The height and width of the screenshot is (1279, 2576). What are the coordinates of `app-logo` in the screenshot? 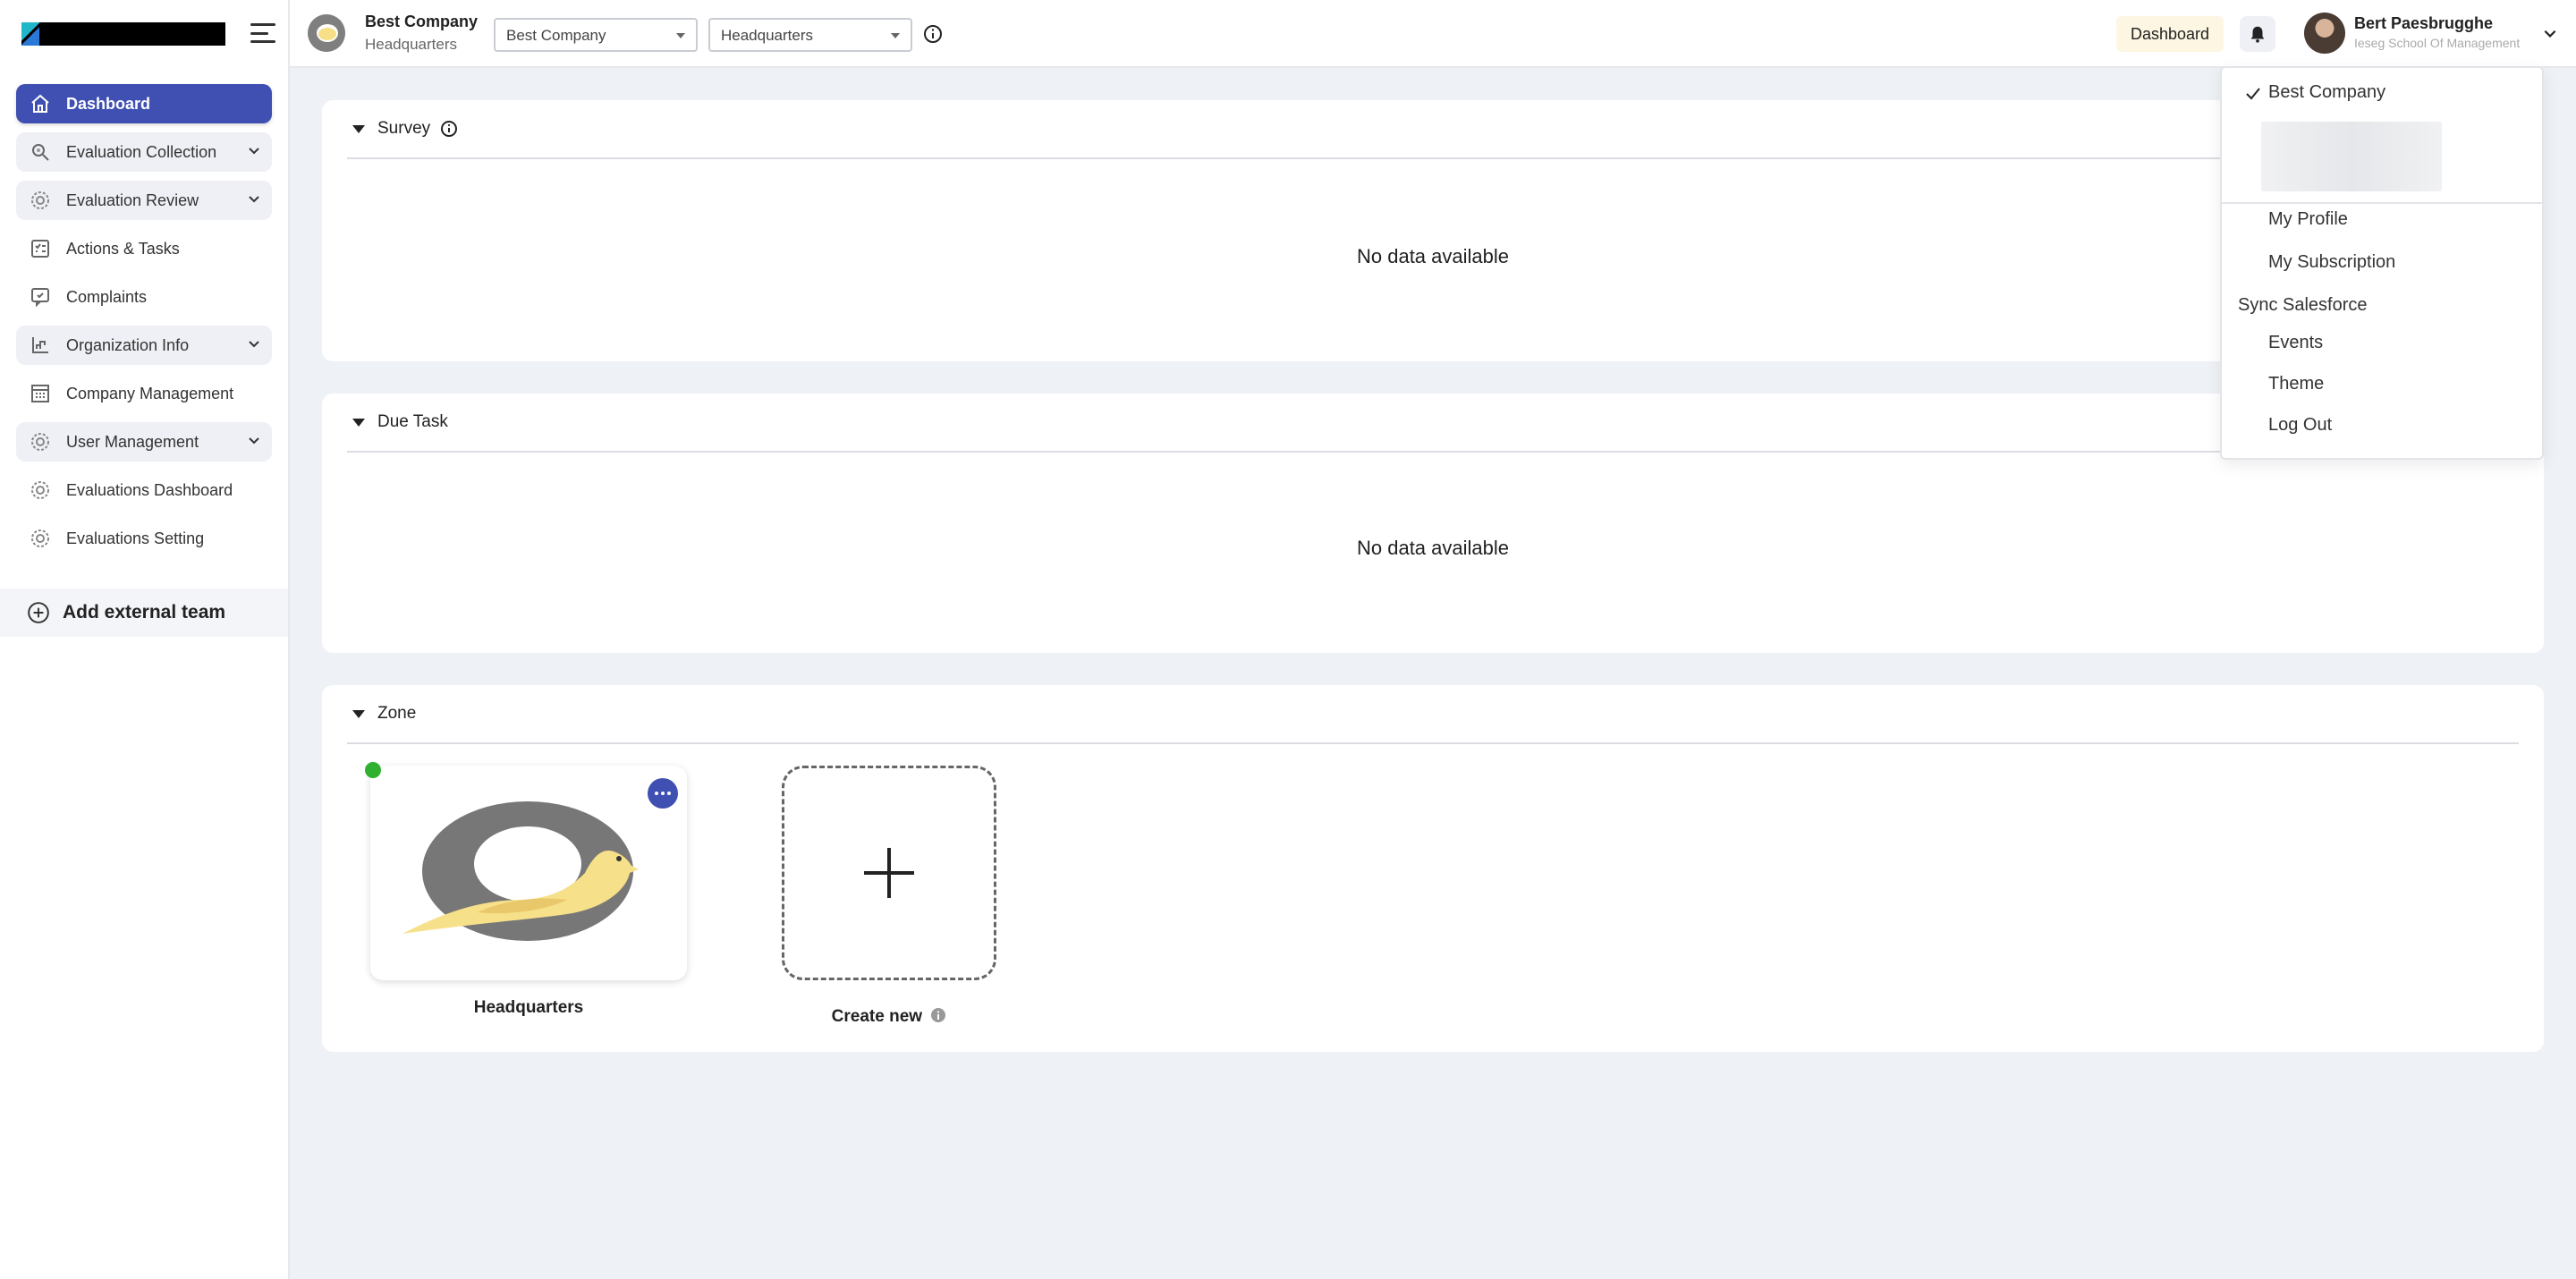 It's located at (123, 34).